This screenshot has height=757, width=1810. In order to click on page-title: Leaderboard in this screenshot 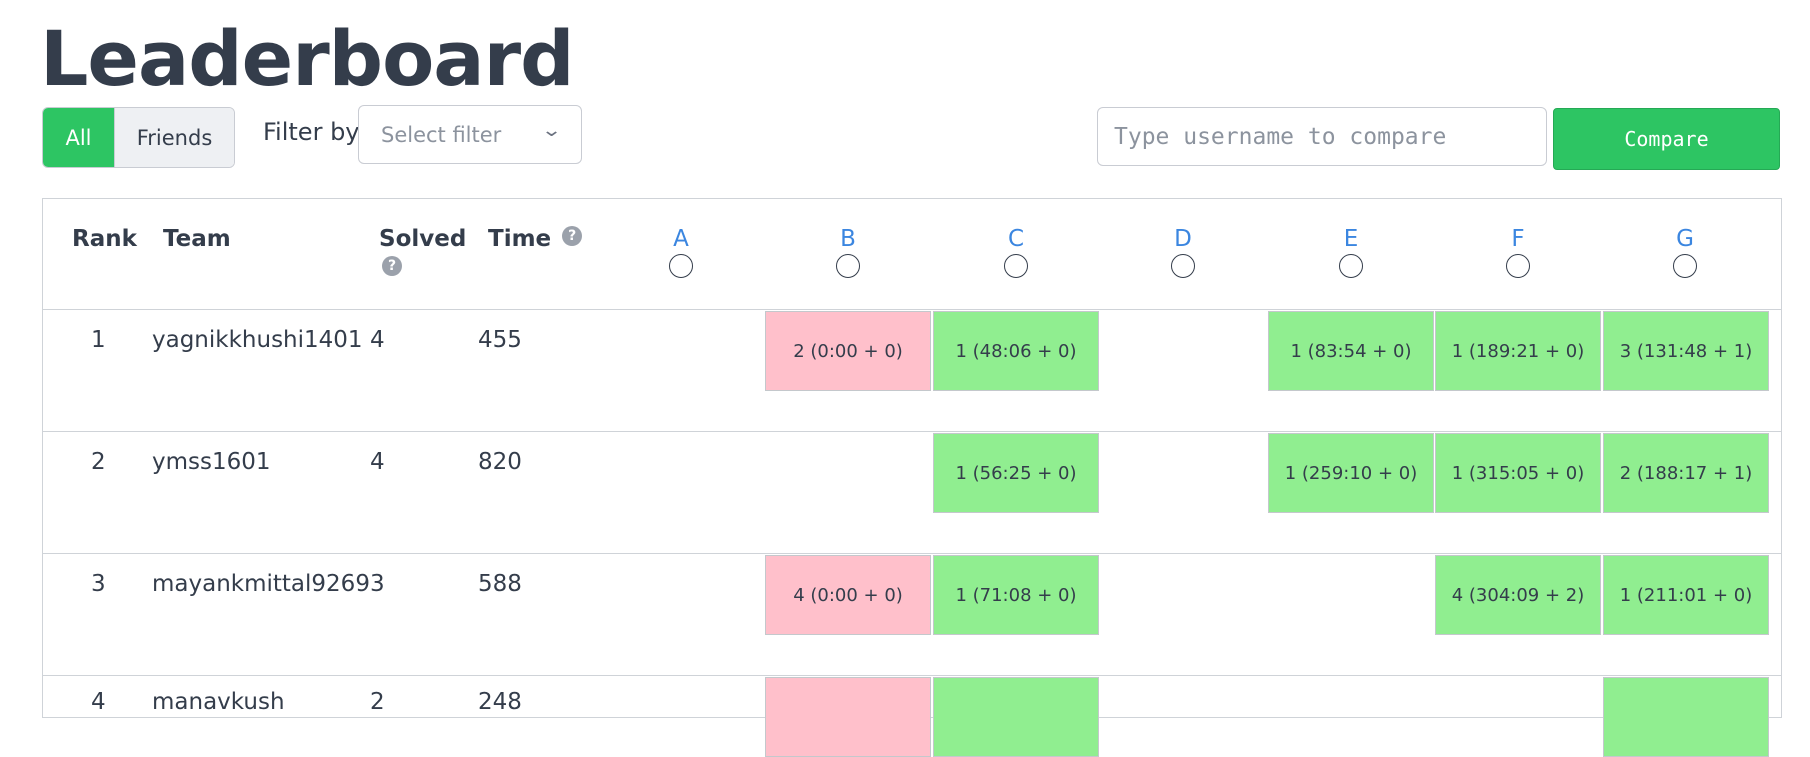, I will do `click(307, 58)`.